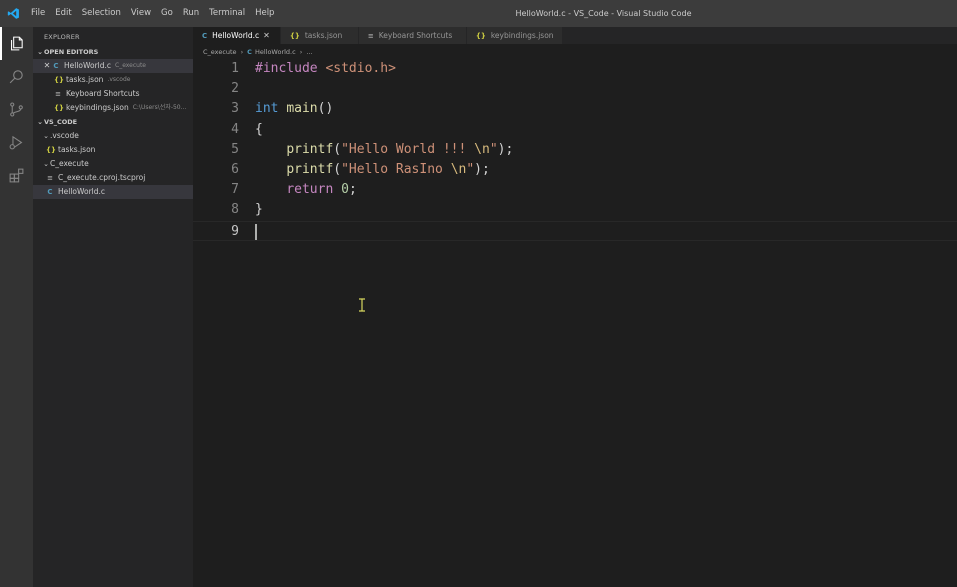  Describe the element at coordinates (235, 210) in the screenshot. I see `line-number: 8` at that location.